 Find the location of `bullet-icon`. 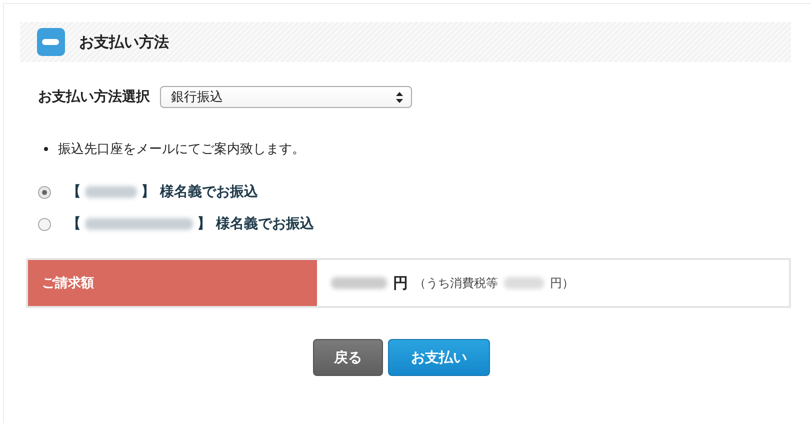

bullet-icon is located at coordinates (46, 149).